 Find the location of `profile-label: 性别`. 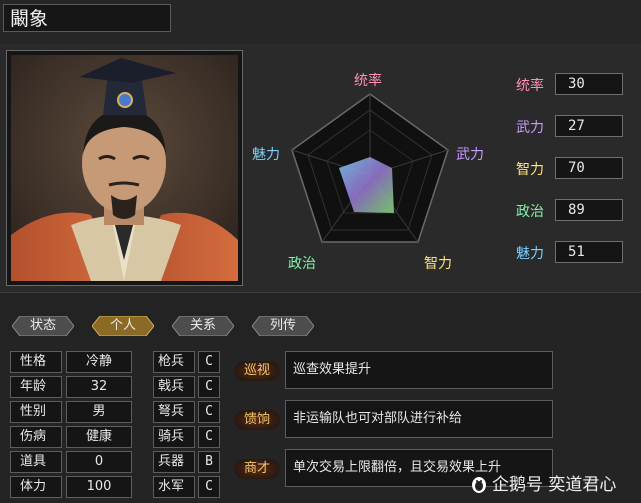

profile-label: 性别 is located at coordinates (36, 412).